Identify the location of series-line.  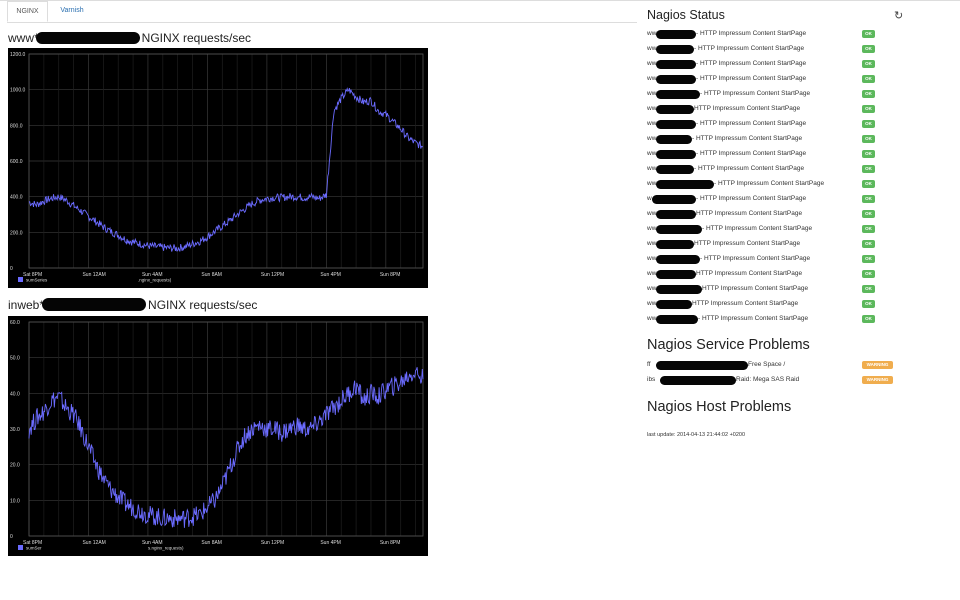
(226, 447).